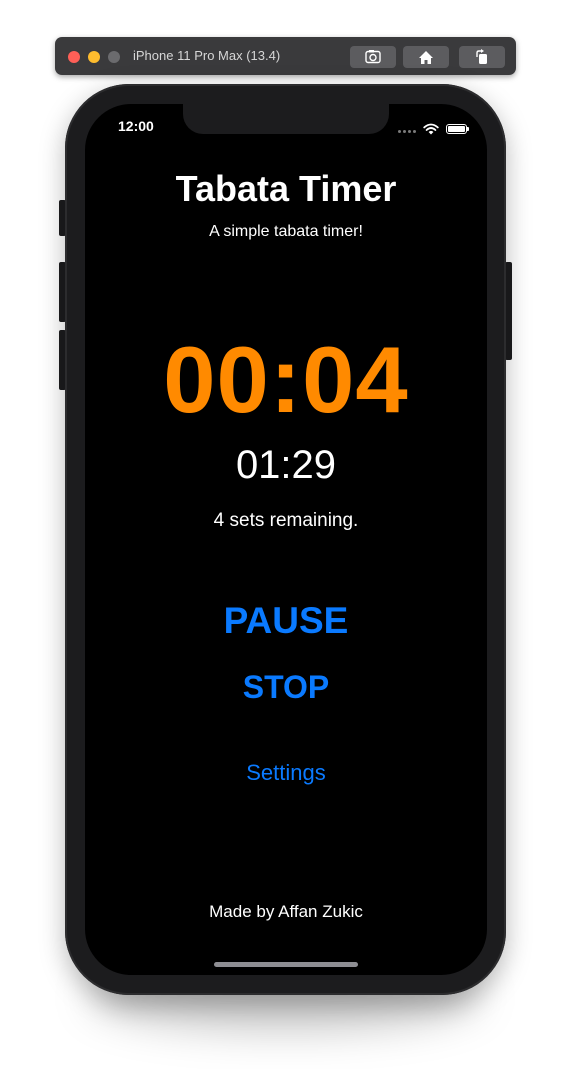 The width and height of the screenshot is (571, 1069). I want to click on status-bar-indicators, so click(432, 129).